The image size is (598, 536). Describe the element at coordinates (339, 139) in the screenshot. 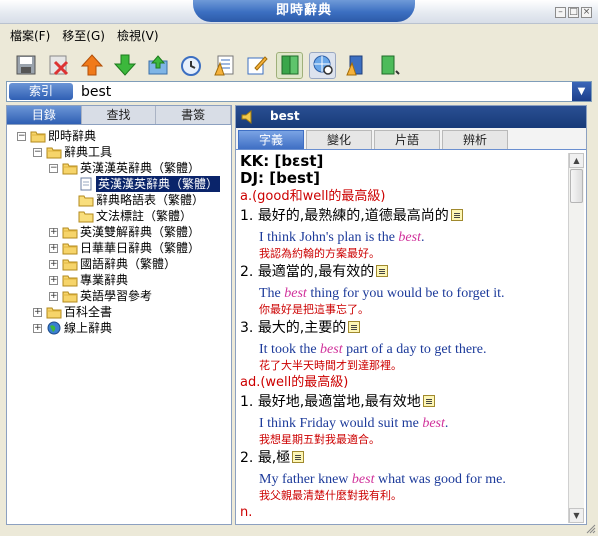

I see `tab-inflections: 變化` at that location.